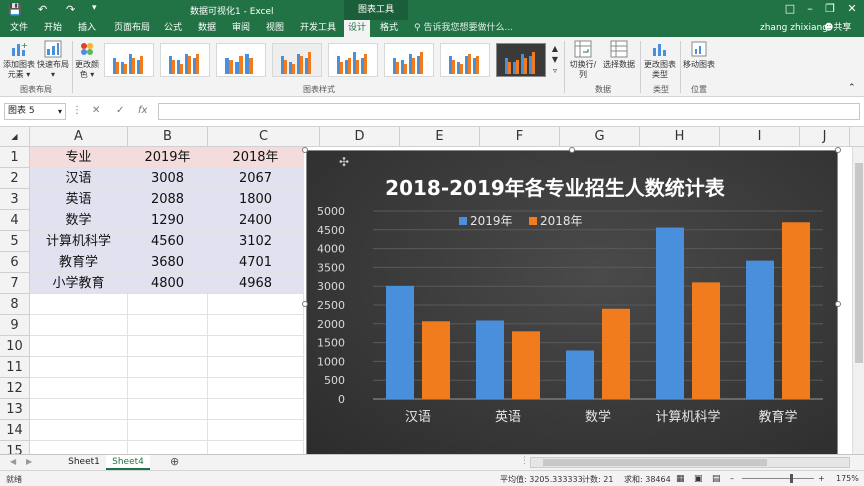  Describe the element at coordinates (521, 60) in the screenshot. I see `chart-style-8-selected` at that location.